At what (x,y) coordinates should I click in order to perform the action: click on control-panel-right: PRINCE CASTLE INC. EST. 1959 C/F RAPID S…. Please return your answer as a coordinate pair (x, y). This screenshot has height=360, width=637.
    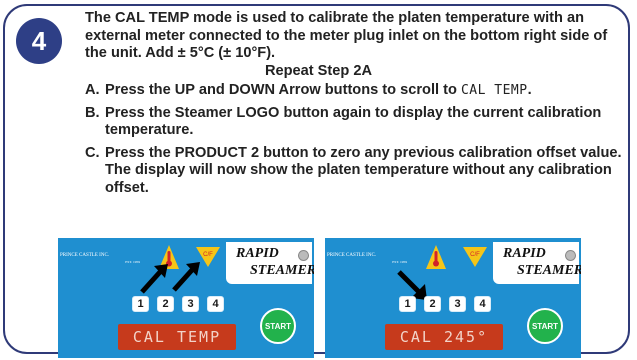
    Looking at the image, I should click on (453, 298).